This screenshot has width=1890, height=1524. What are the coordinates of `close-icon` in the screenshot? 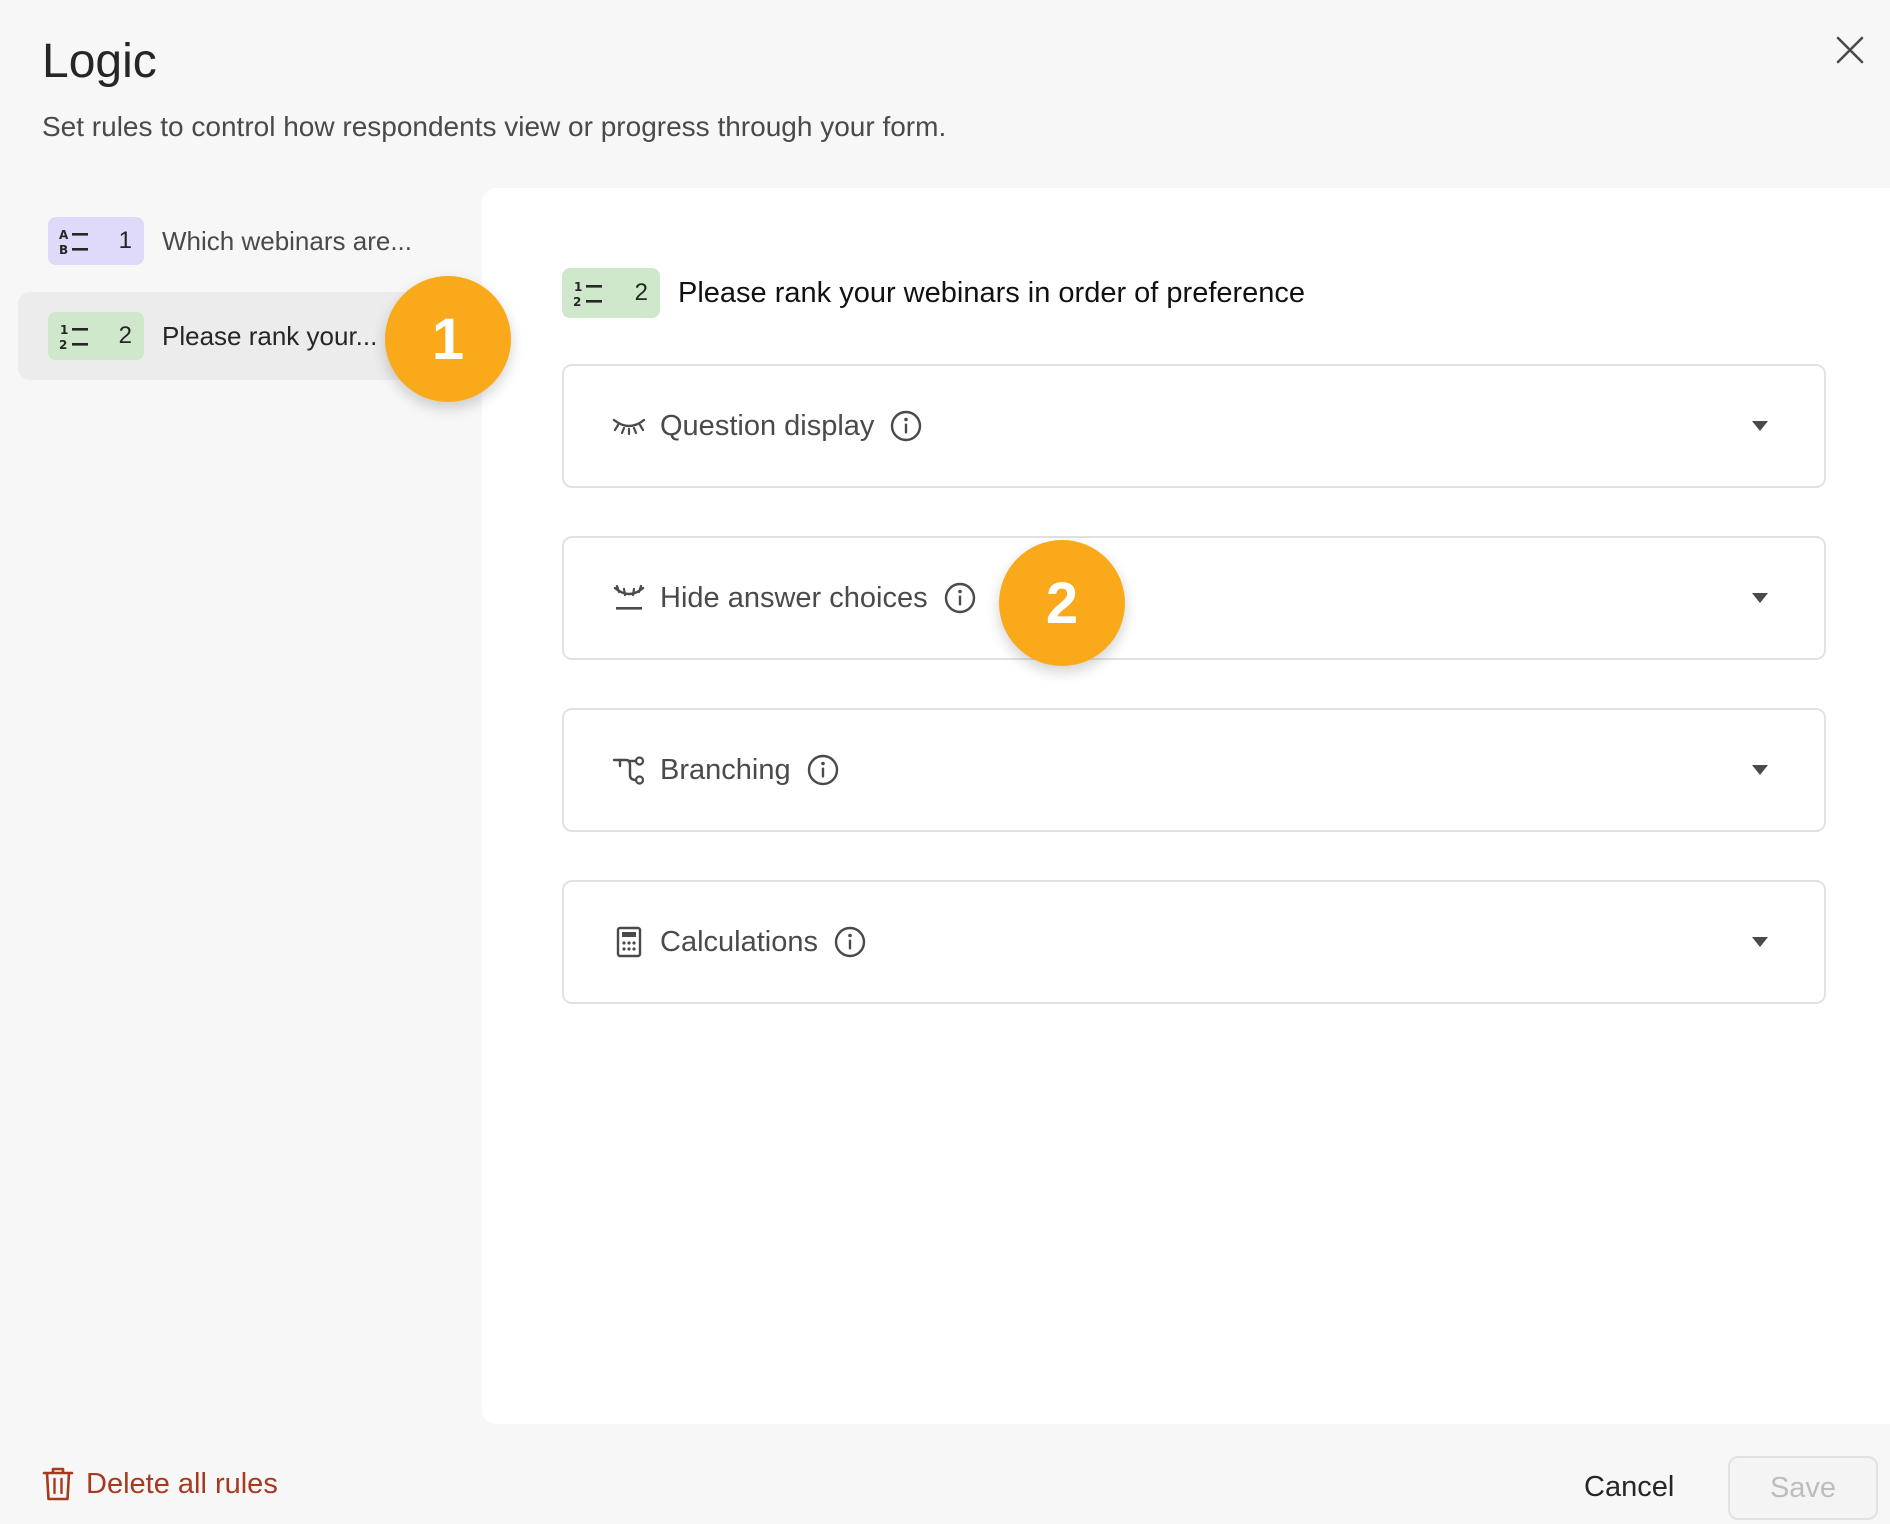 It's located at (1850, 50).